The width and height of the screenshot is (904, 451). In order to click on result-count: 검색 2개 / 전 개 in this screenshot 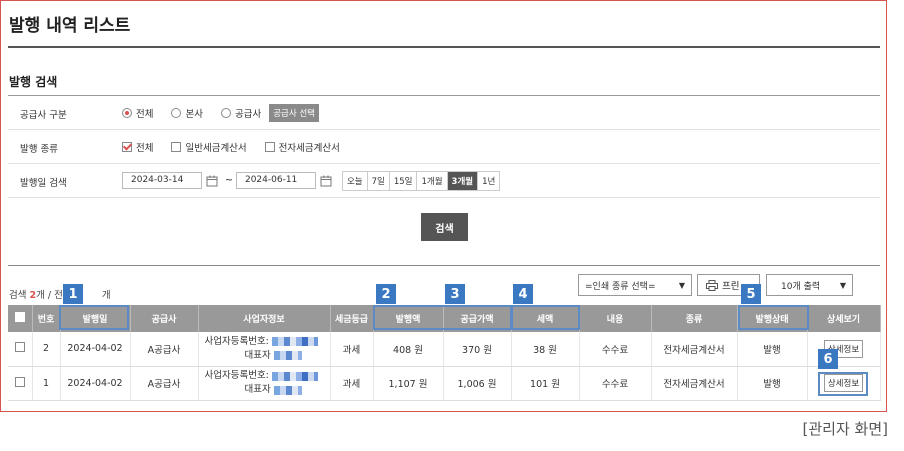, I will do `click(60, 294)`.